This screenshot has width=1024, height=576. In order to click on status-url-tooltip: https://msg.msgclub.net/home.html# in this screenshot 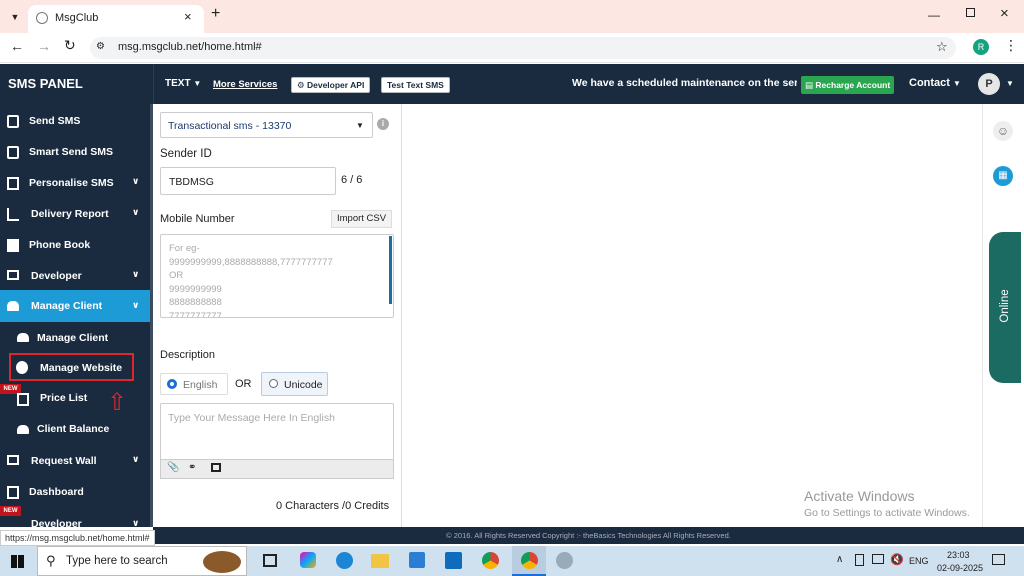, I will do `click(77, 538)`.